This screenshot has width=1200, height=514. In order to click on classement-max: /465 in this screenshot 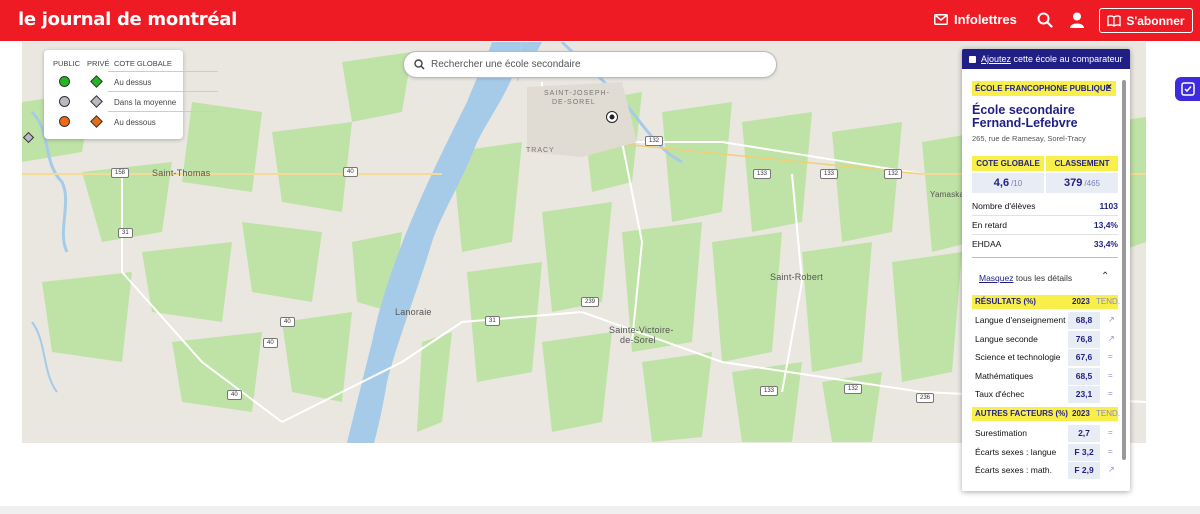, I will do `click(1092, 183)`.